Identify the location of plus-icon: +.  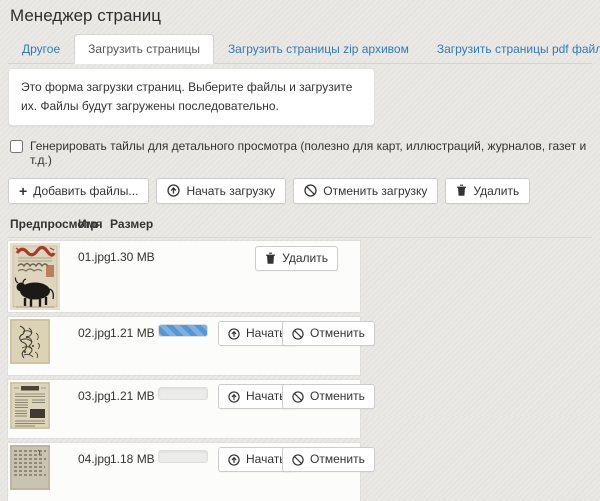
(23, 190).